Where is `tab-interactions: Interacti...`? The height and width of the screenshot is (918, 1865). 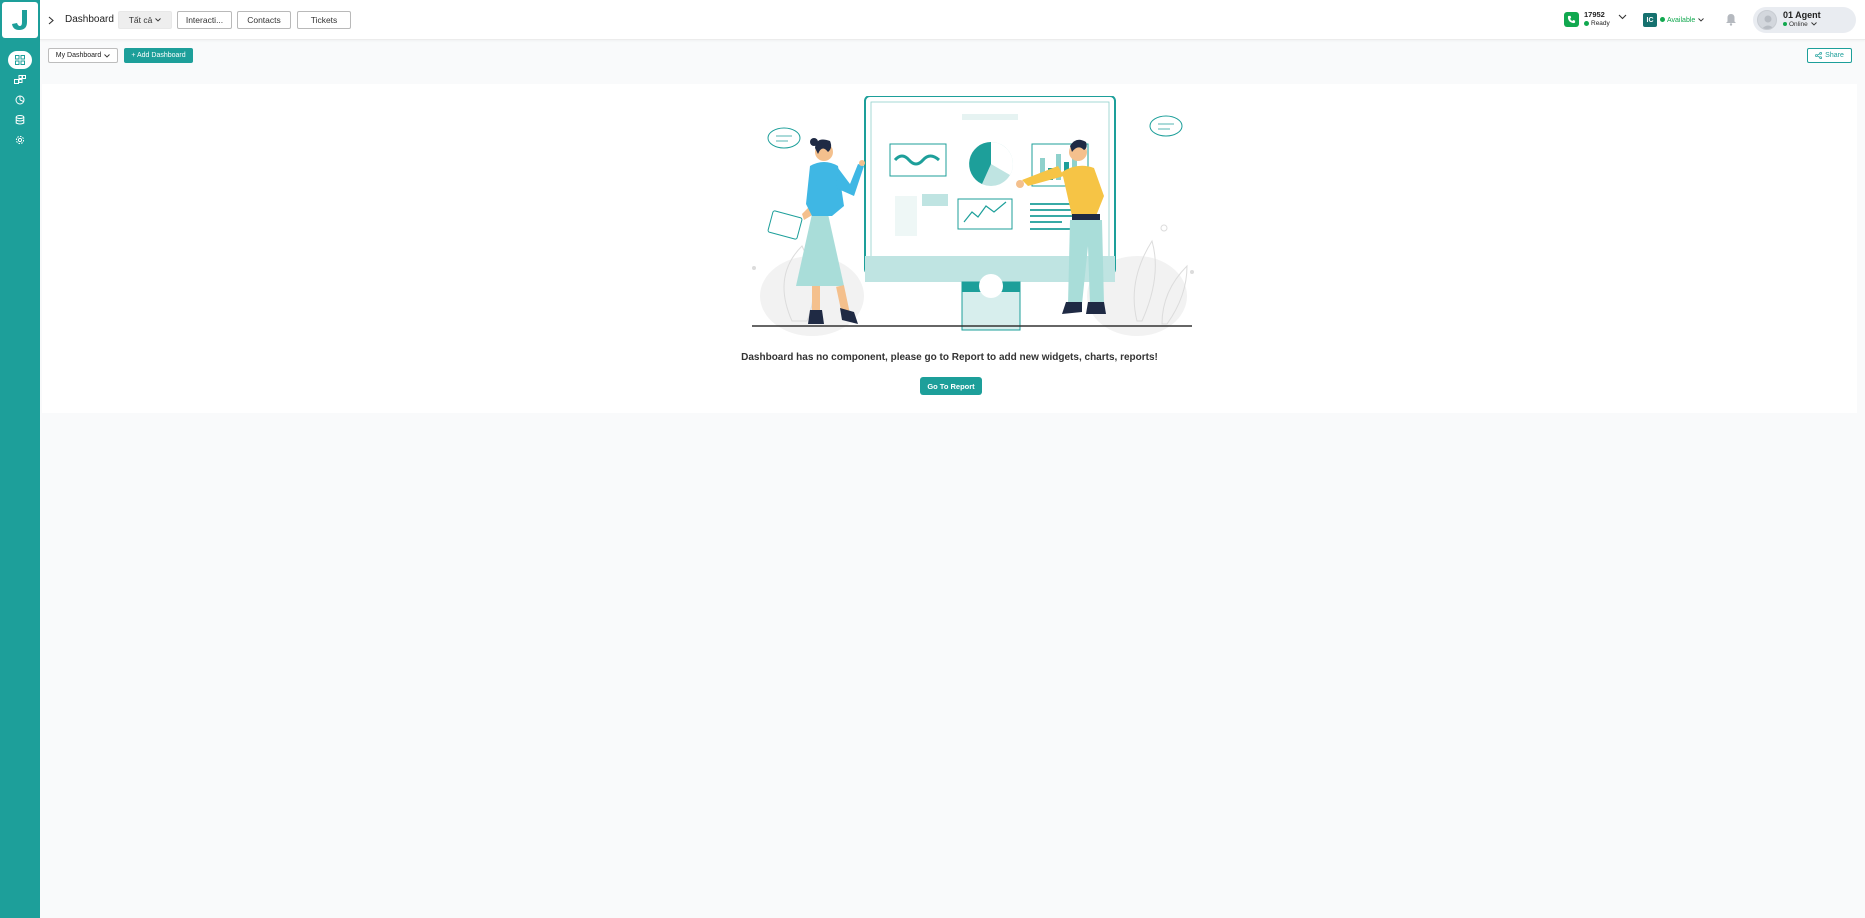
tab-interactions: Interacti... is located at coordinates (204, 20).